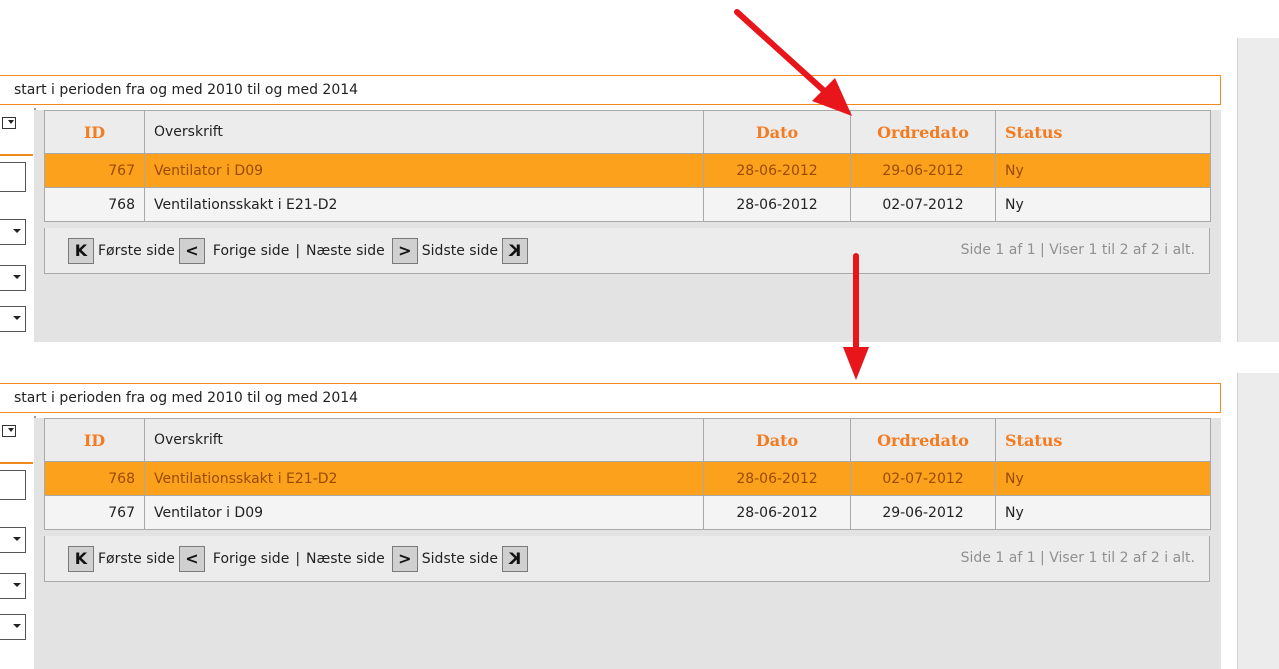  What do you see at coordinates (801, 194) in the screenshot?
I see `red-arrow-icon` at bounding box center [801, 194].